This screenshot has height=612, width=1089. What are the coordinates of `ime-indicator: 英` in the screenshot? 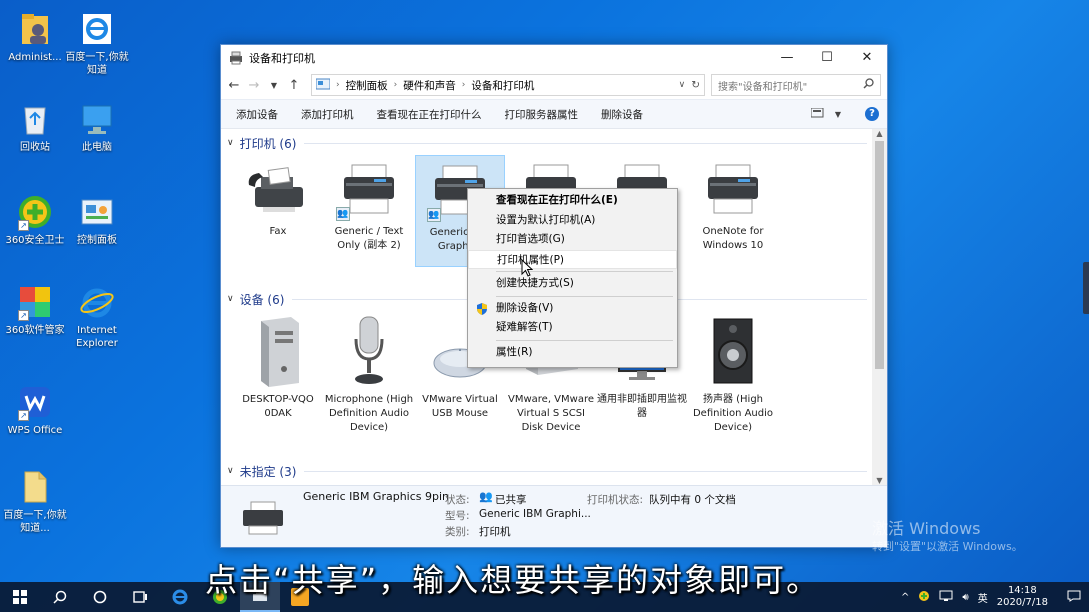 It's located at (983, 597).